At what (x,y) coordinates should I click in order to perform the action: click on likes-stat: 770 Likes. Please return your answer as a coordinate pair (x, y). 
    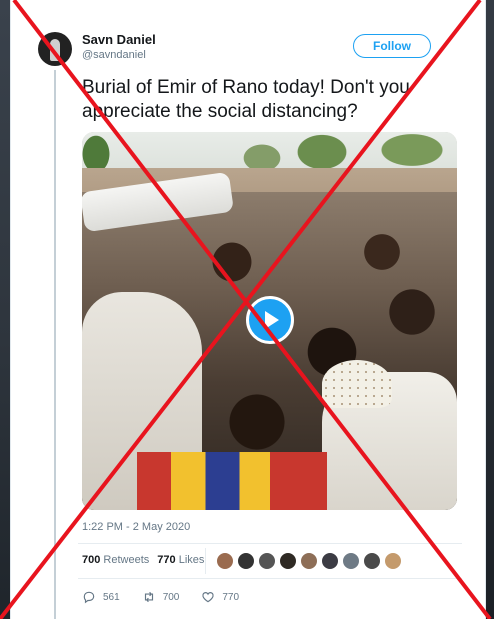
    Looking at the image, I should click on (180, 560).